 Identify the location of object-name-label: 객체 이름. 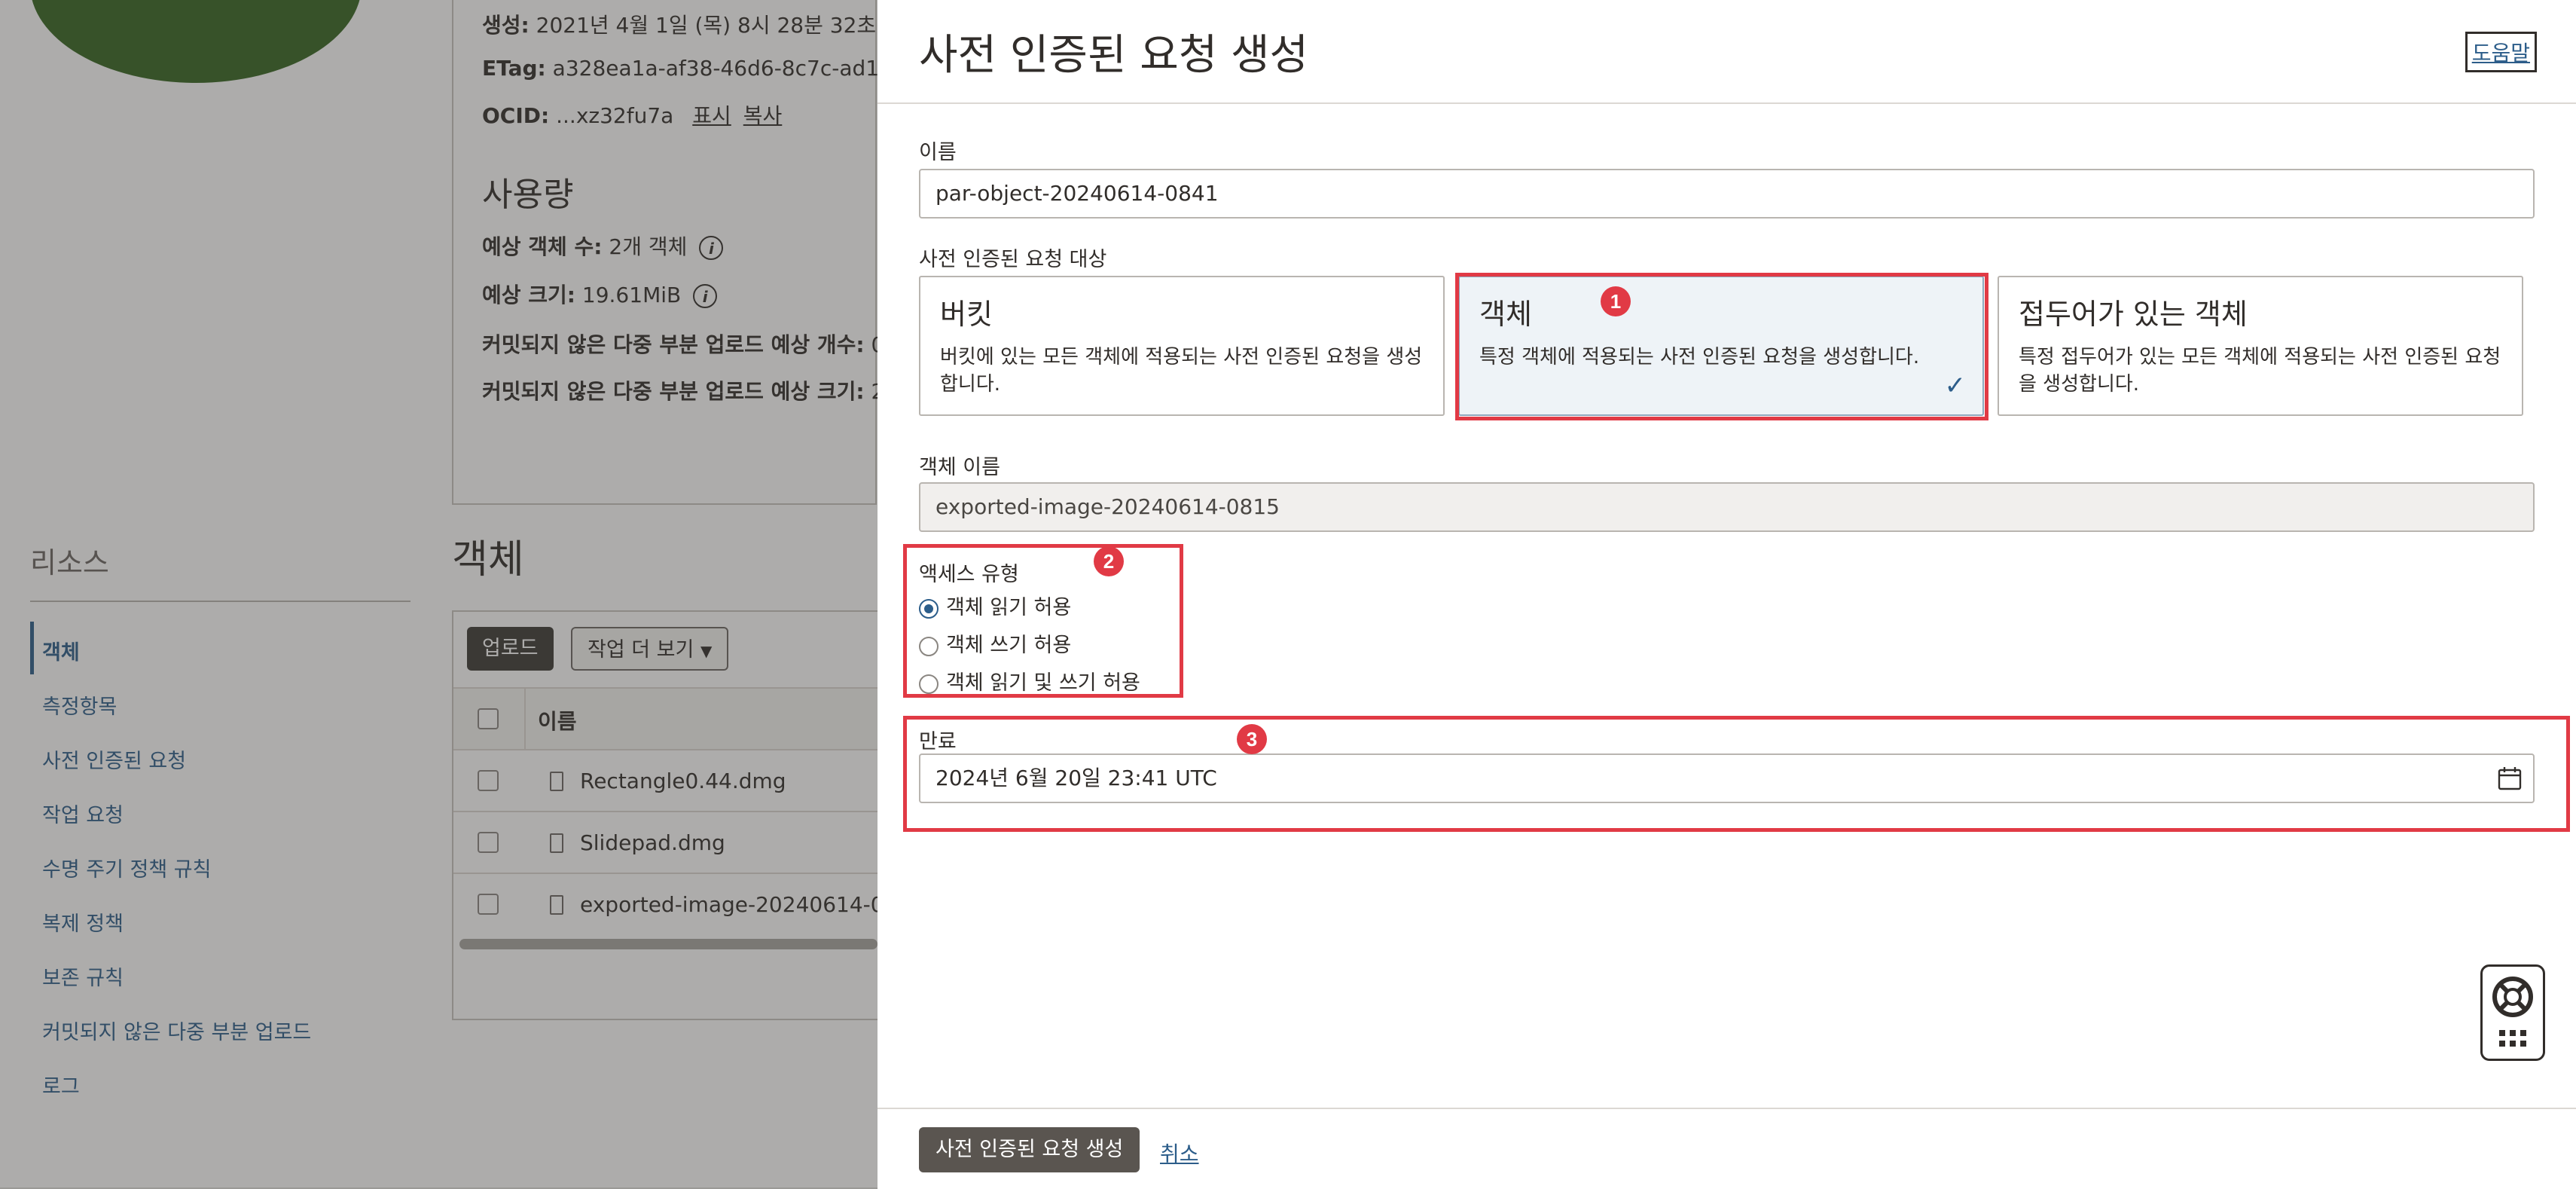
(960, 468).